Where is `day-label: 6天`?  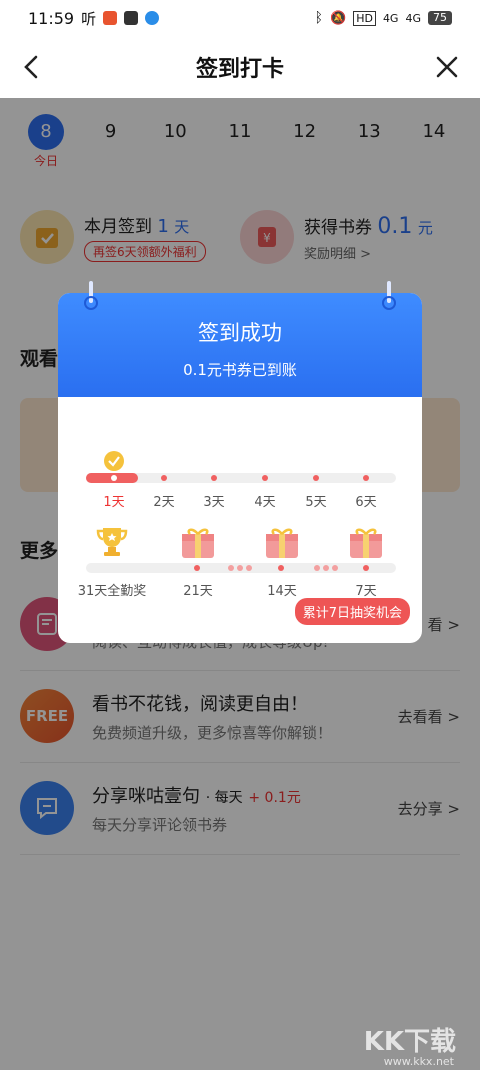
day-label: 6天 is located at coordinates (366, 502).